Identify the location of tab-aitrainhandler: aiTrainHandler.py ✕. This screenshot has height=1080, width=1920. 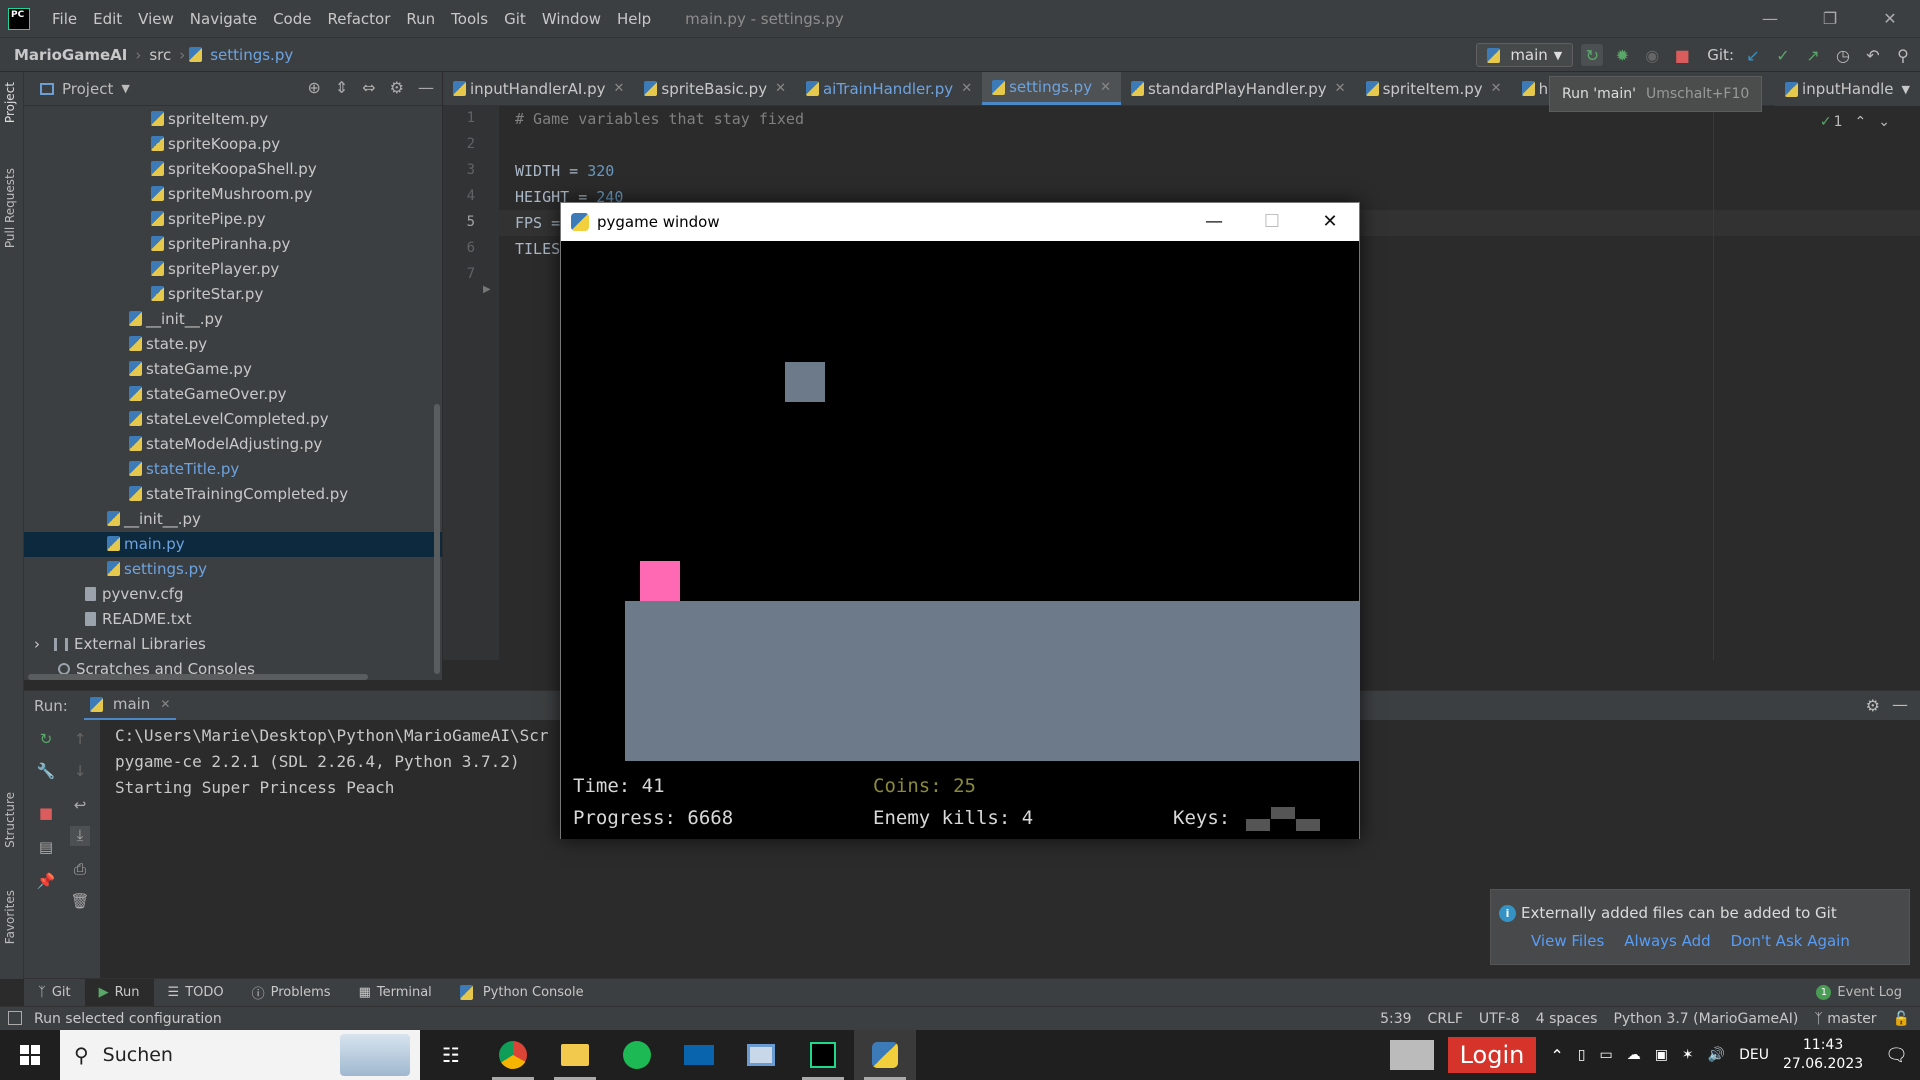
(889, 88).